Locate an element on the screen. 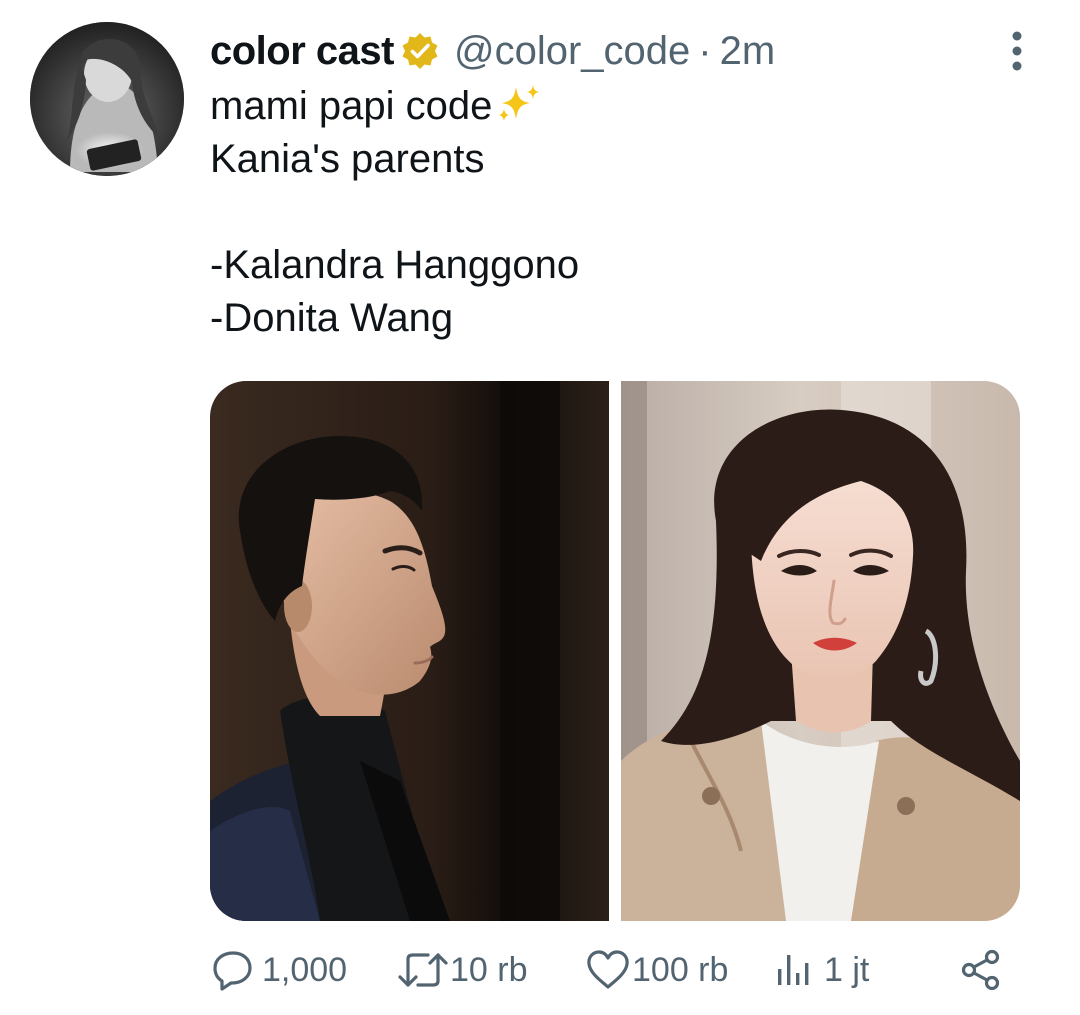 This screenshot has width=1080, height=1015. more-options-icon is located at coordinates (1017, 51).